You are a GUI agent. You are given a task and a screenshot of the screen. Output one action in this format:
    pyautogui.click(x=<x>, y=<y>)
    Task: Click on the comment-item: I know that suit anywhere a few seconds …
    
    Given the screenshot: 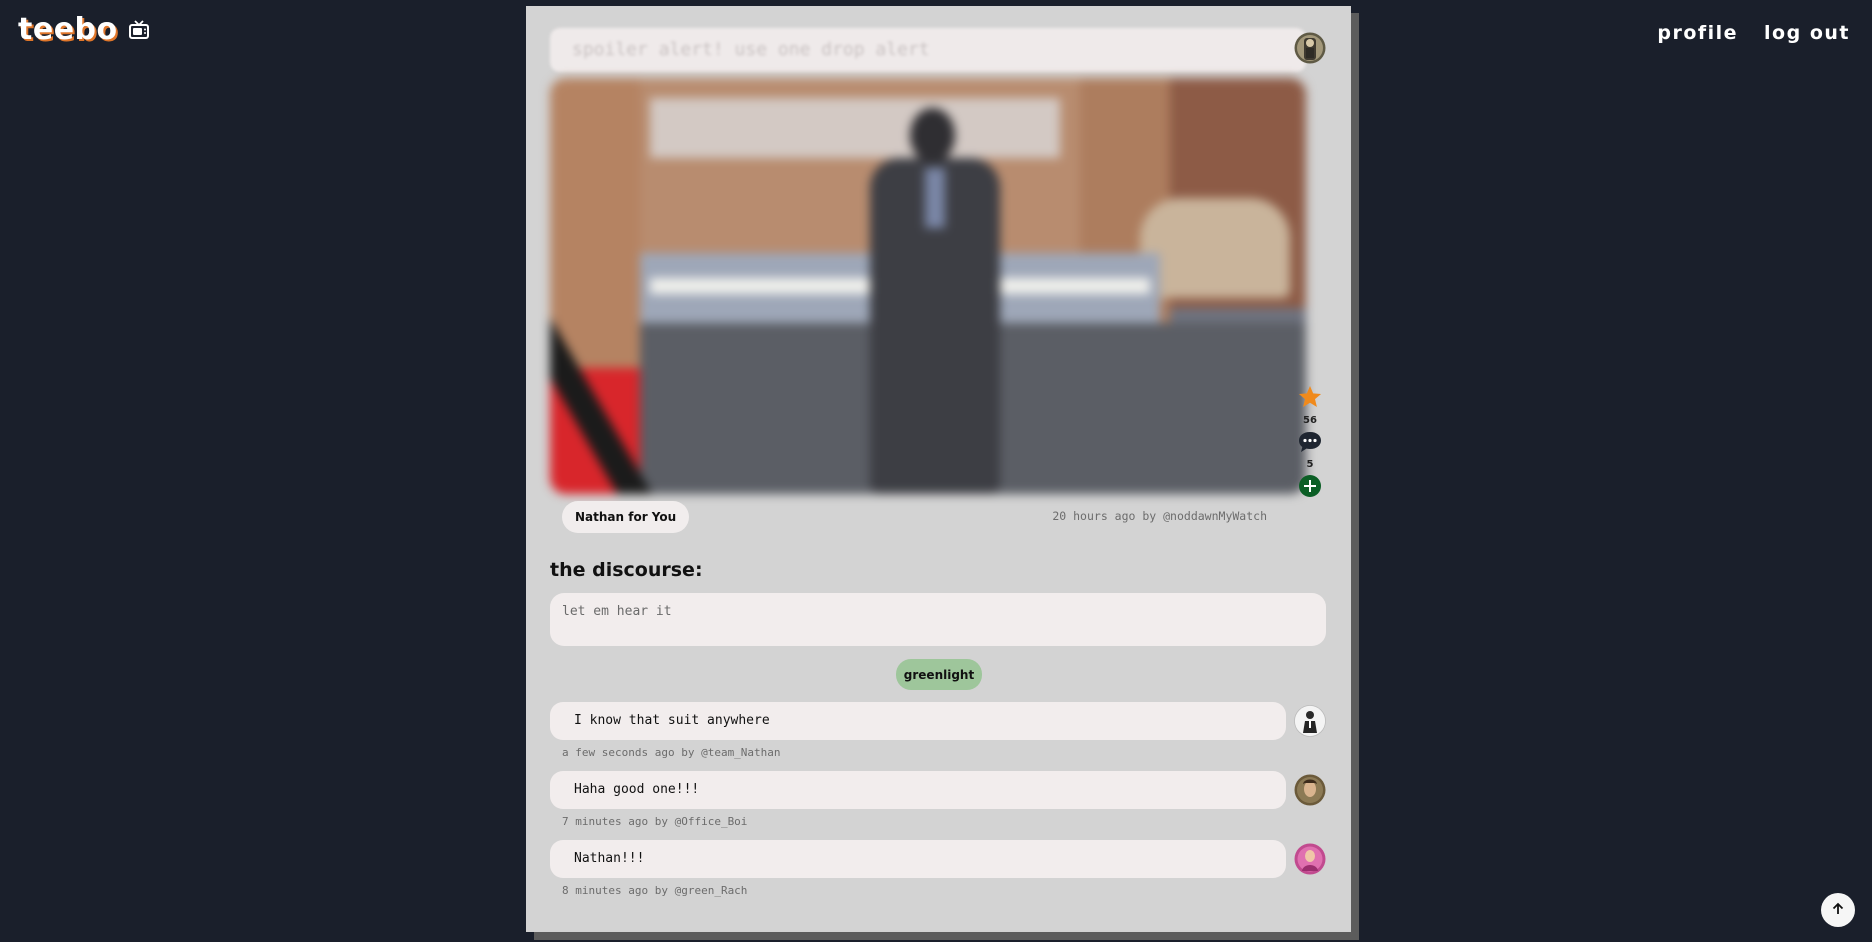 What is the action you would take?
    pyautogui.click(x=938, y=736)
    